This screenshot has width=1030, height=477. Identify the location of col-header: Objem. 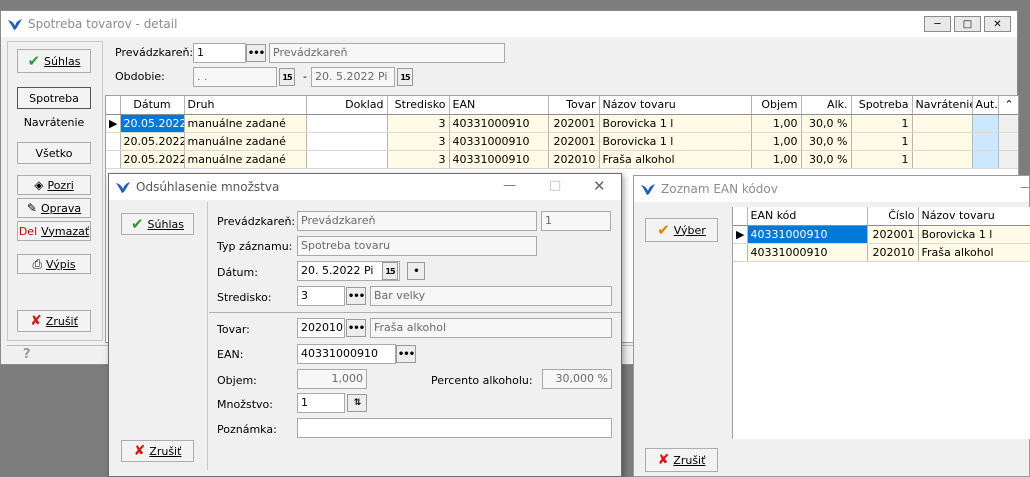
(776, 105).